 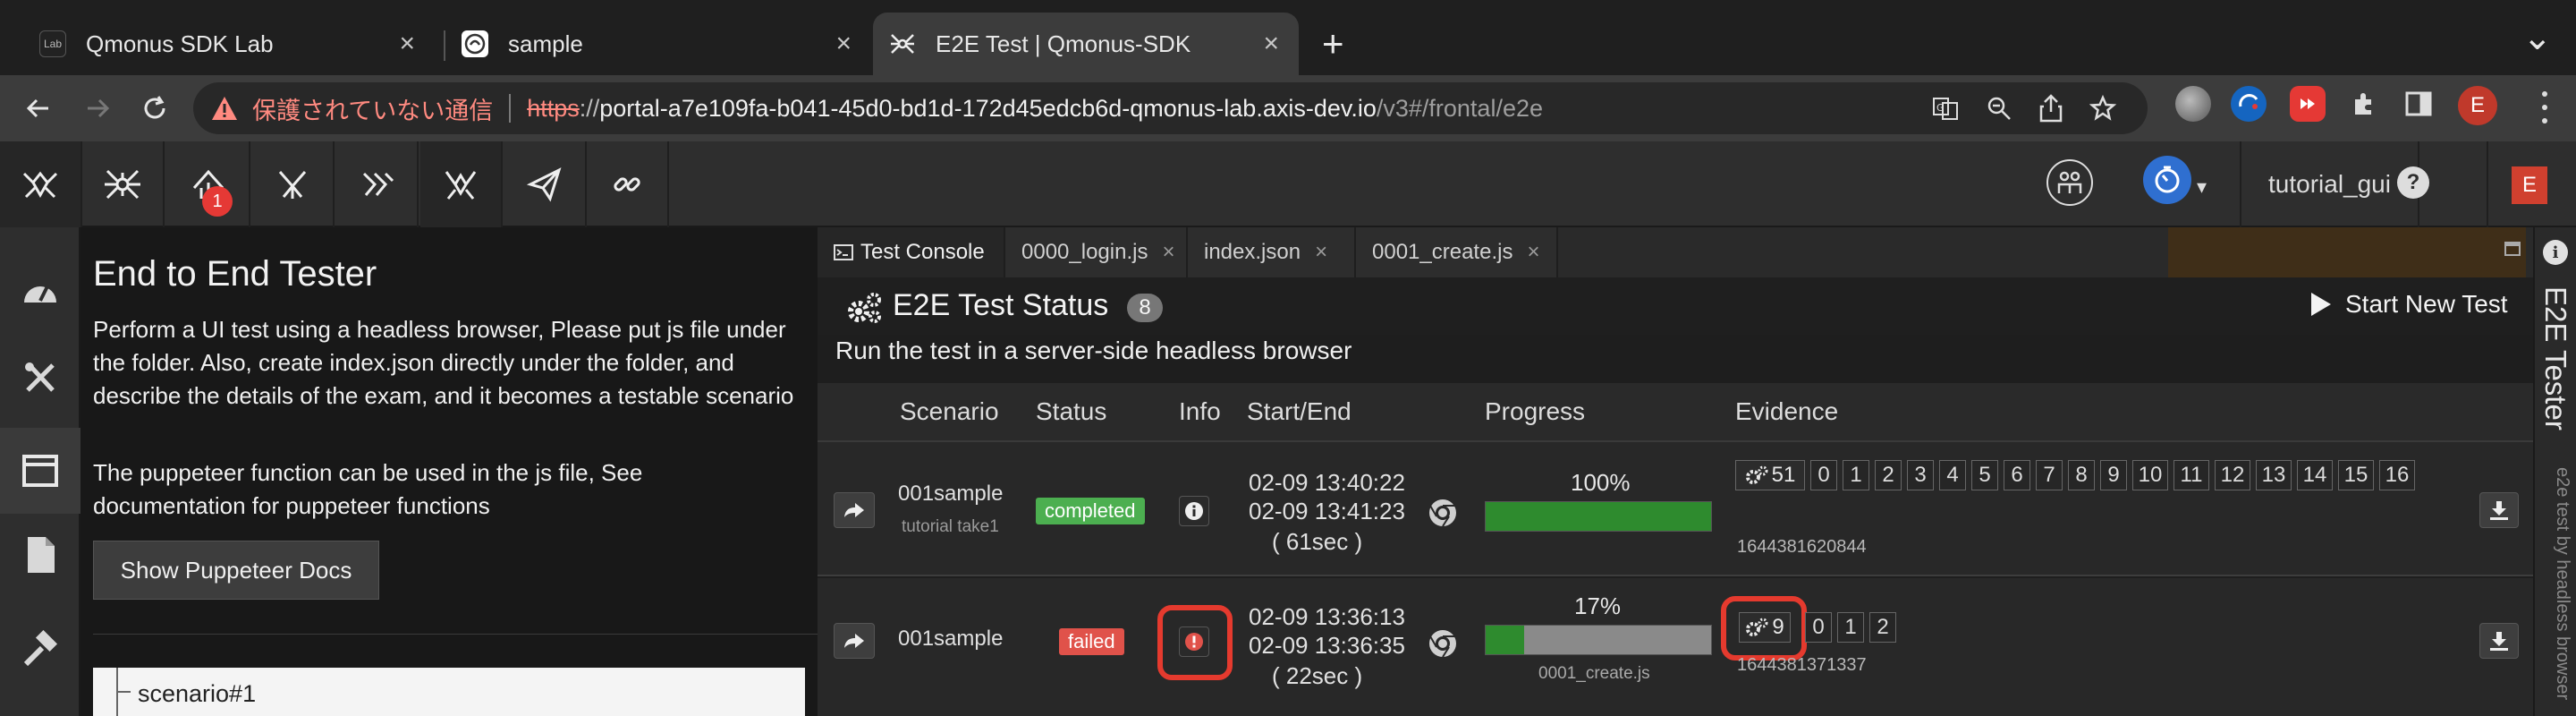 What do you see at coordinates (2017, 475) in the screenshot?
I see `evidence-item: 6` at bounding box center [2017, 475].